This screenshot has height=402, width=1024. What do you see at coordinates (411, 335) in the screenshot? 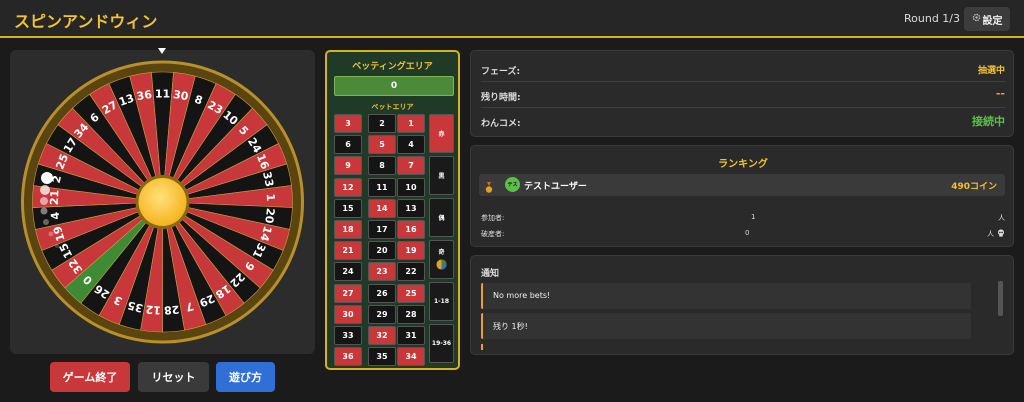
I see `bet-cell-31: 31` at bounding box center [411, 335].